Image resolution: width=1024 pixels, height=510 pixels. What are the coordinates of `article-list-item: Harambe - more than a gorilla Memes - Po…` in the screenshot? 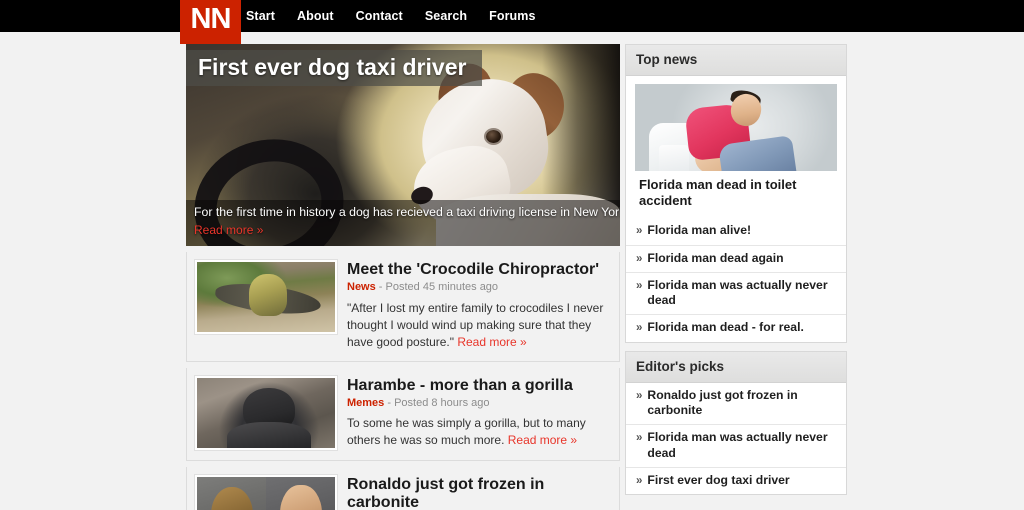 It's located at (403, 414).